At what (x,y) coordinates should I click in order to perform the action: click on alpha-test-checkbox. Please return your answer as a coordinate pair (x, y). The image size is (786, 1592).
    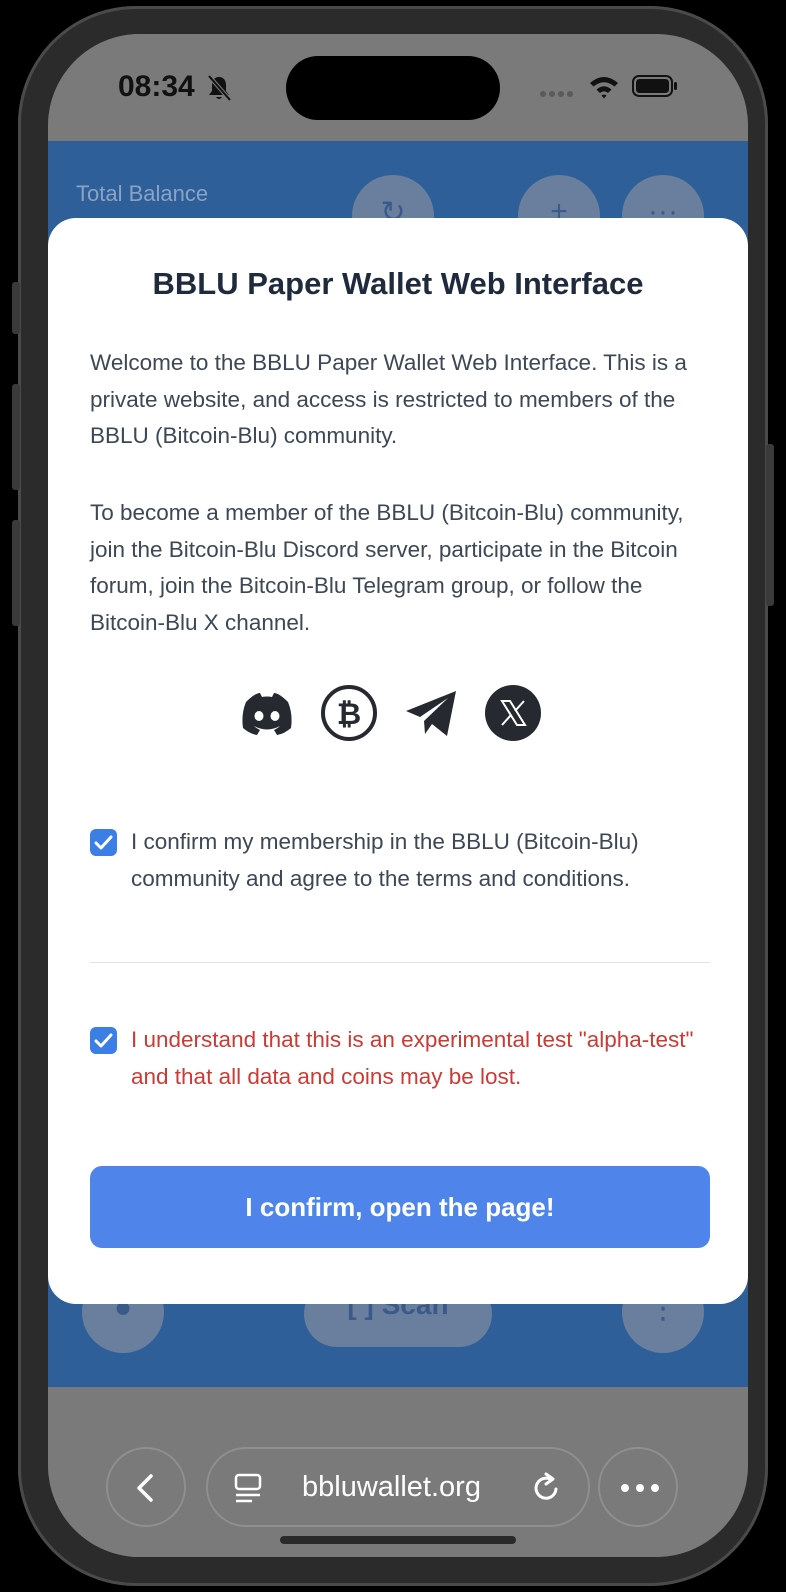
    Looking at the image, I should click on (103, 1040).